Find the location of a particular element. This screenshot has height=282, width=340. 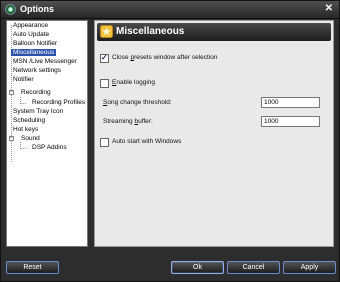

tree-item-msn-live-messenger: MSN /Live Messenger is located at coordinates (45, 61).